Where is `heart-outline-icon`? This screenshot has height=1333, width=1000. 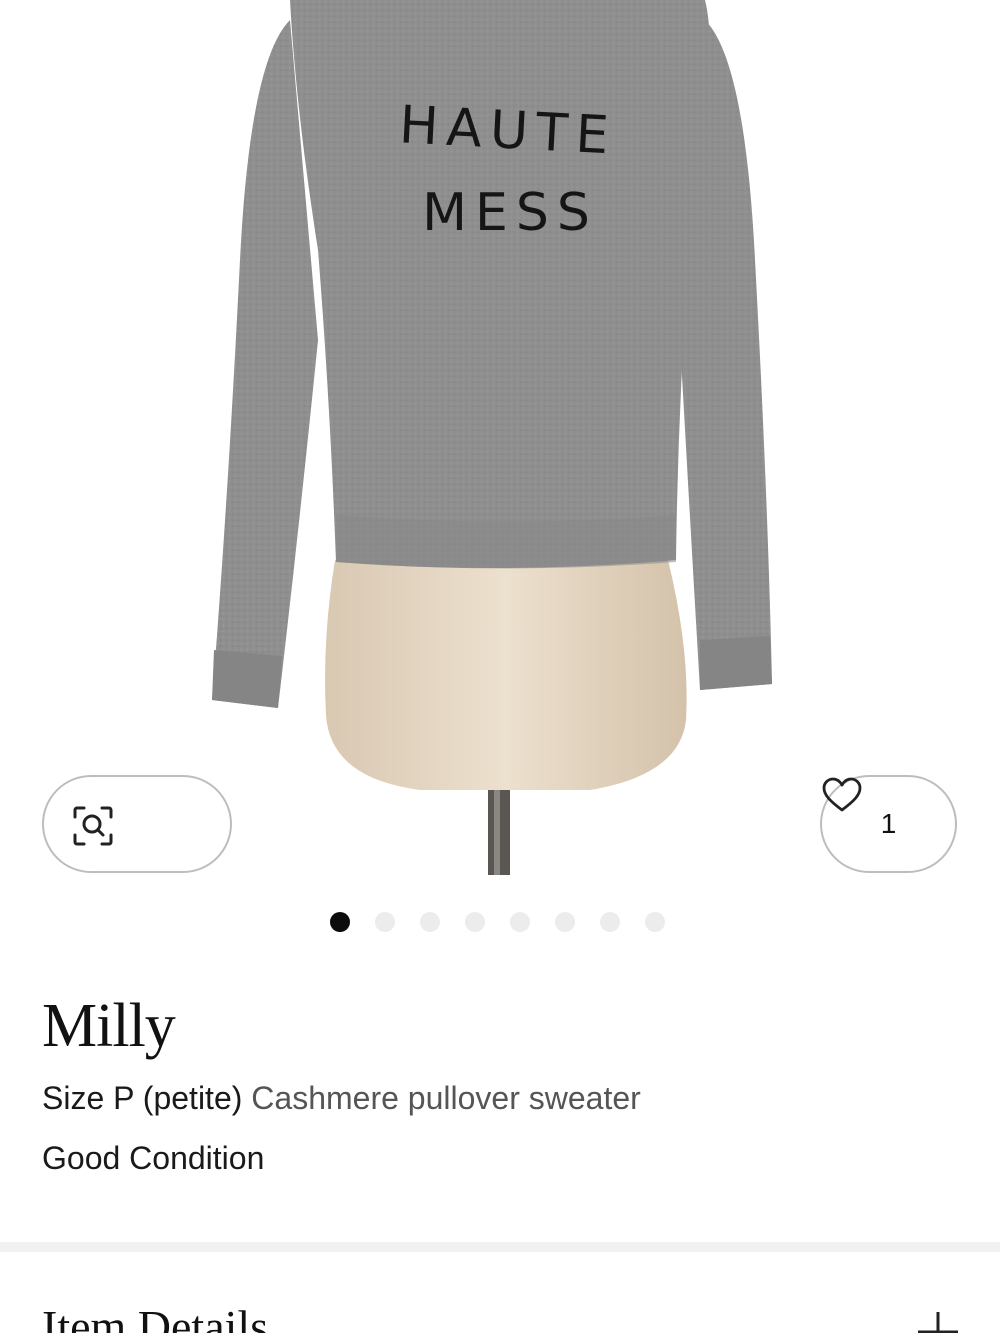
heart-outline-icon is located at coordinates (842, 794).